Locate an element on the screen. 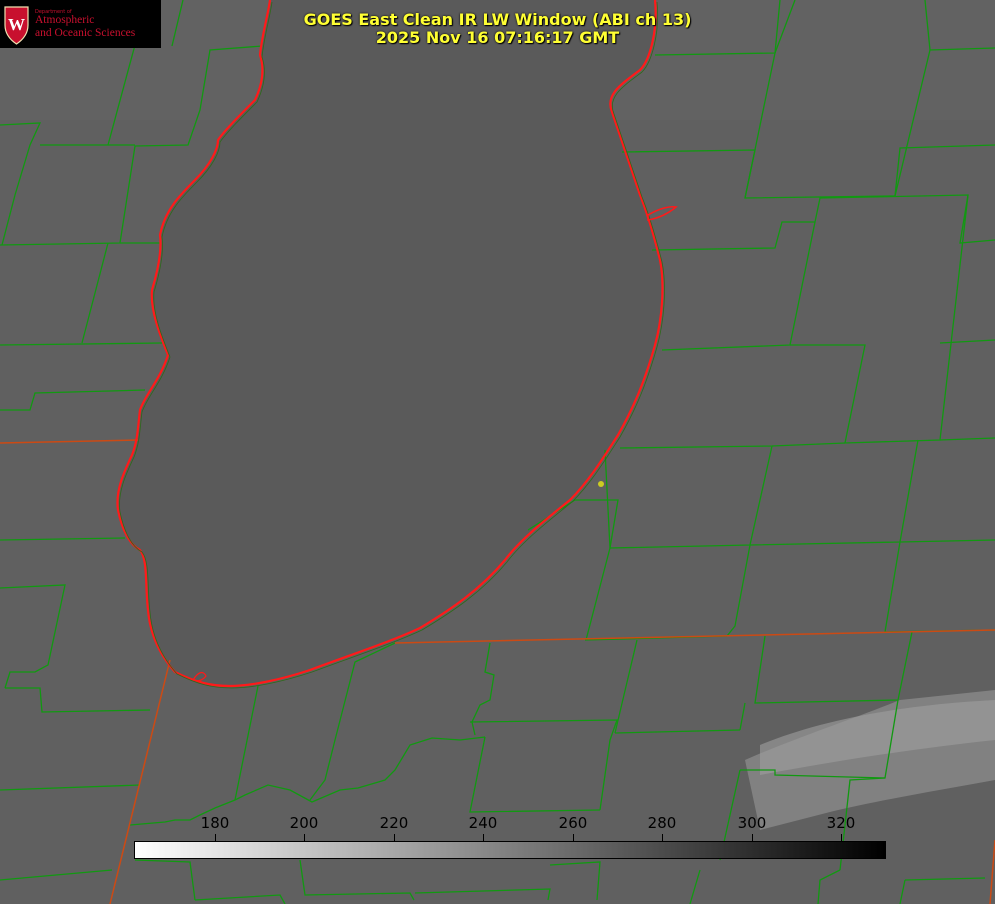 The width and height of the screenshot is (995, 904). colorbar-tick: 220 is located at coordinates (394, 823).